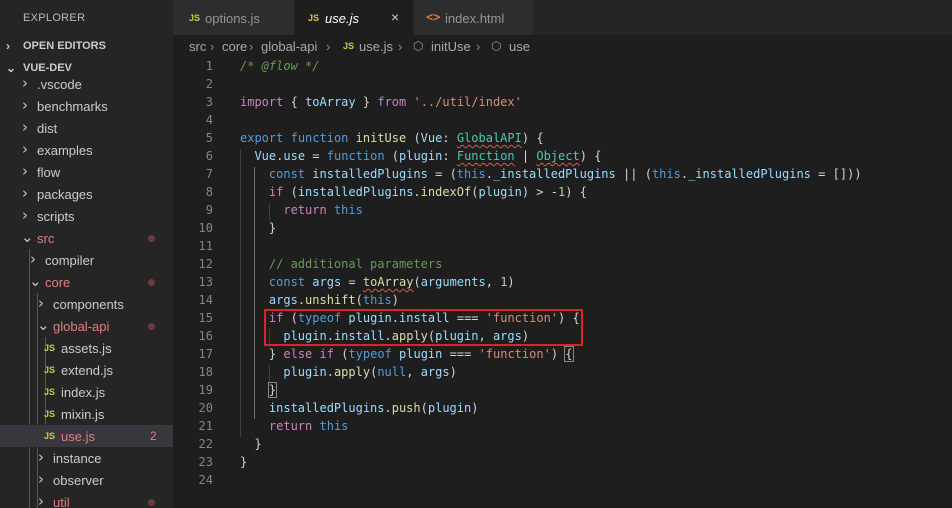 This screenshot has width=952, height=508. I want to click on open-editors-label: OPEN EDITORS, so click(64, 46).